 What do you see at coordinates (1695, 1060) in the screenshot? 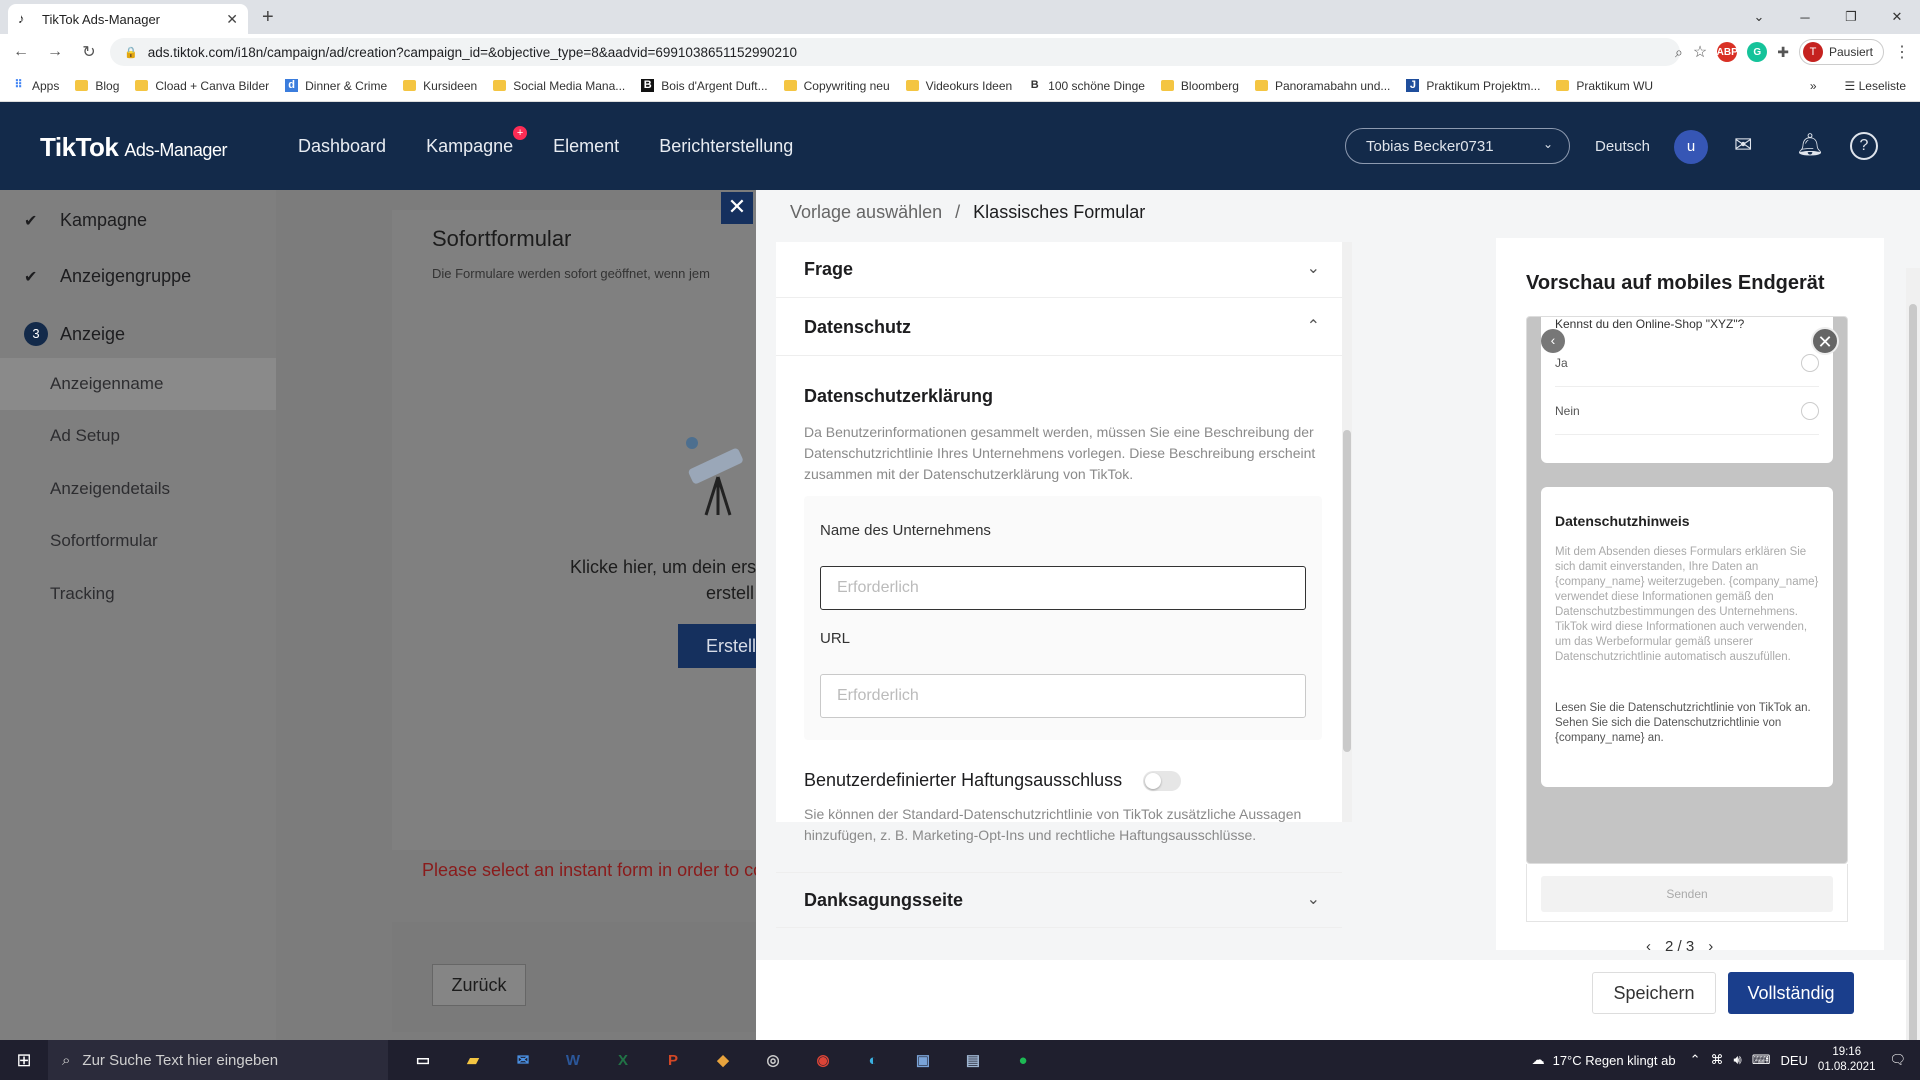
I see `tray-chevron-icon: ⌃` at bounding box center [1695, 1060].